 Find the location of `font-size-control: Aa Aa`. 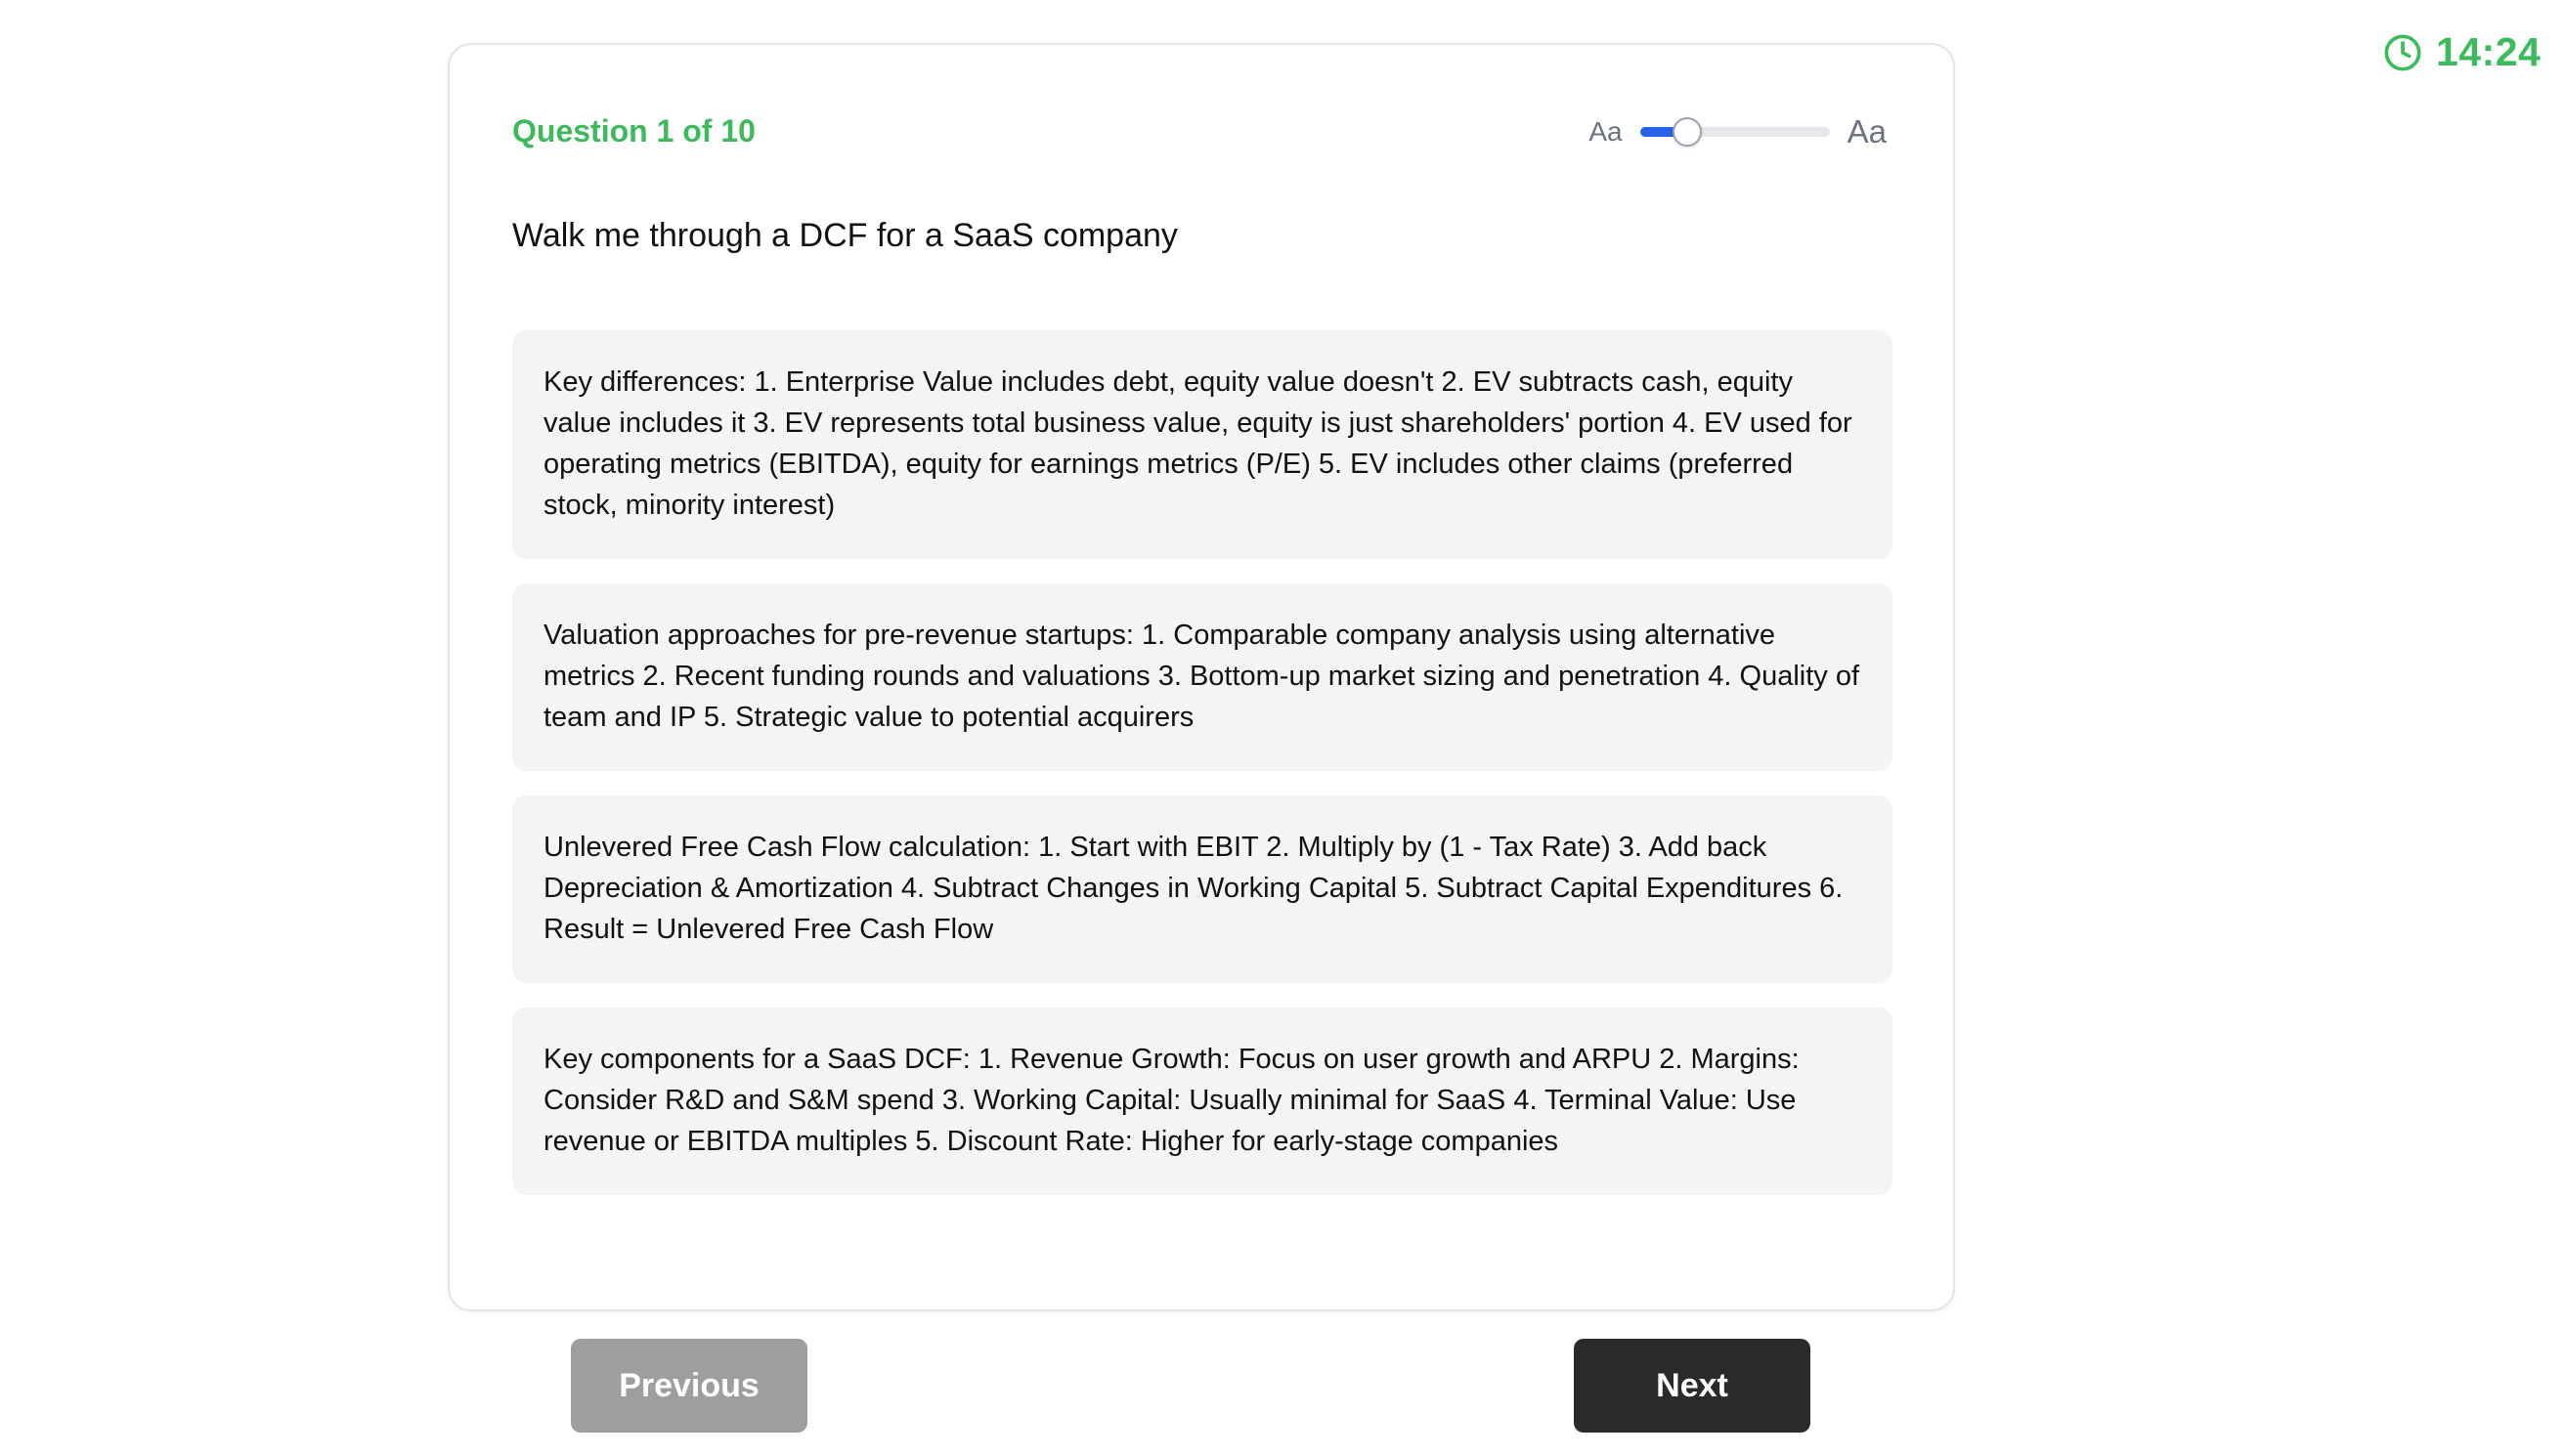

font-size-control: Aa Aa is located at coordinates (1737, 131).